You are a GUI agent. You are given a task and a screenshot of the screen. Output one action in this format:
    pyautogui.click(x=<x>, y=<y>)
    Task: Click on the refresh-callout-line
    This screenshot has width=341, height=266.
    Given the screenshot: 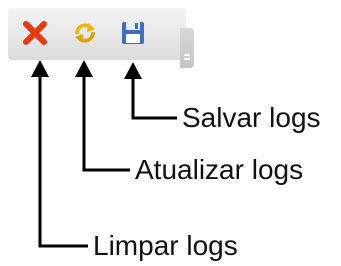 What is the action you would take?
    pyautogui.click(x=106, y=123)
    